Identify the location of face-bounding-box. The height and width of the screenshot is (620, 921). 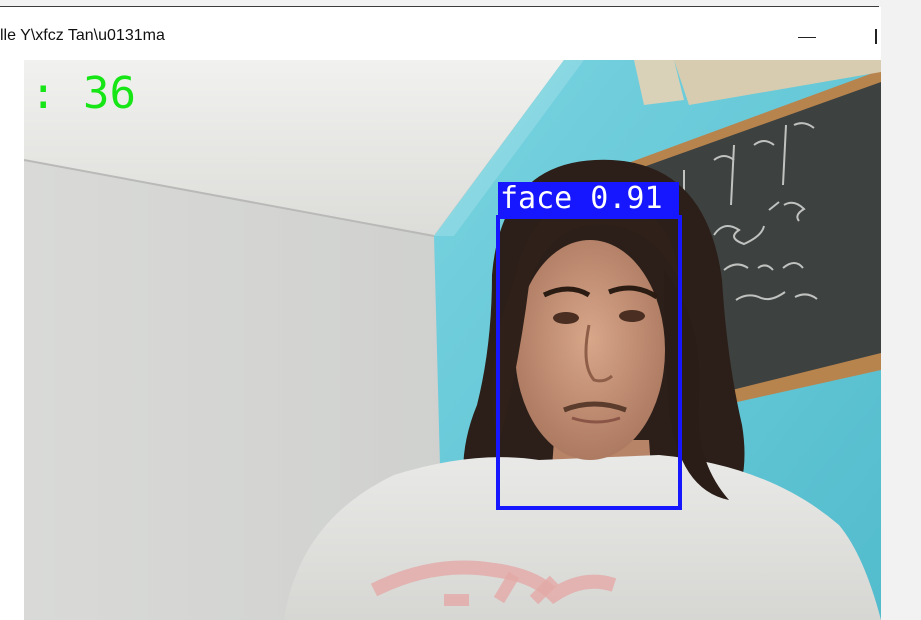
(589, 362).